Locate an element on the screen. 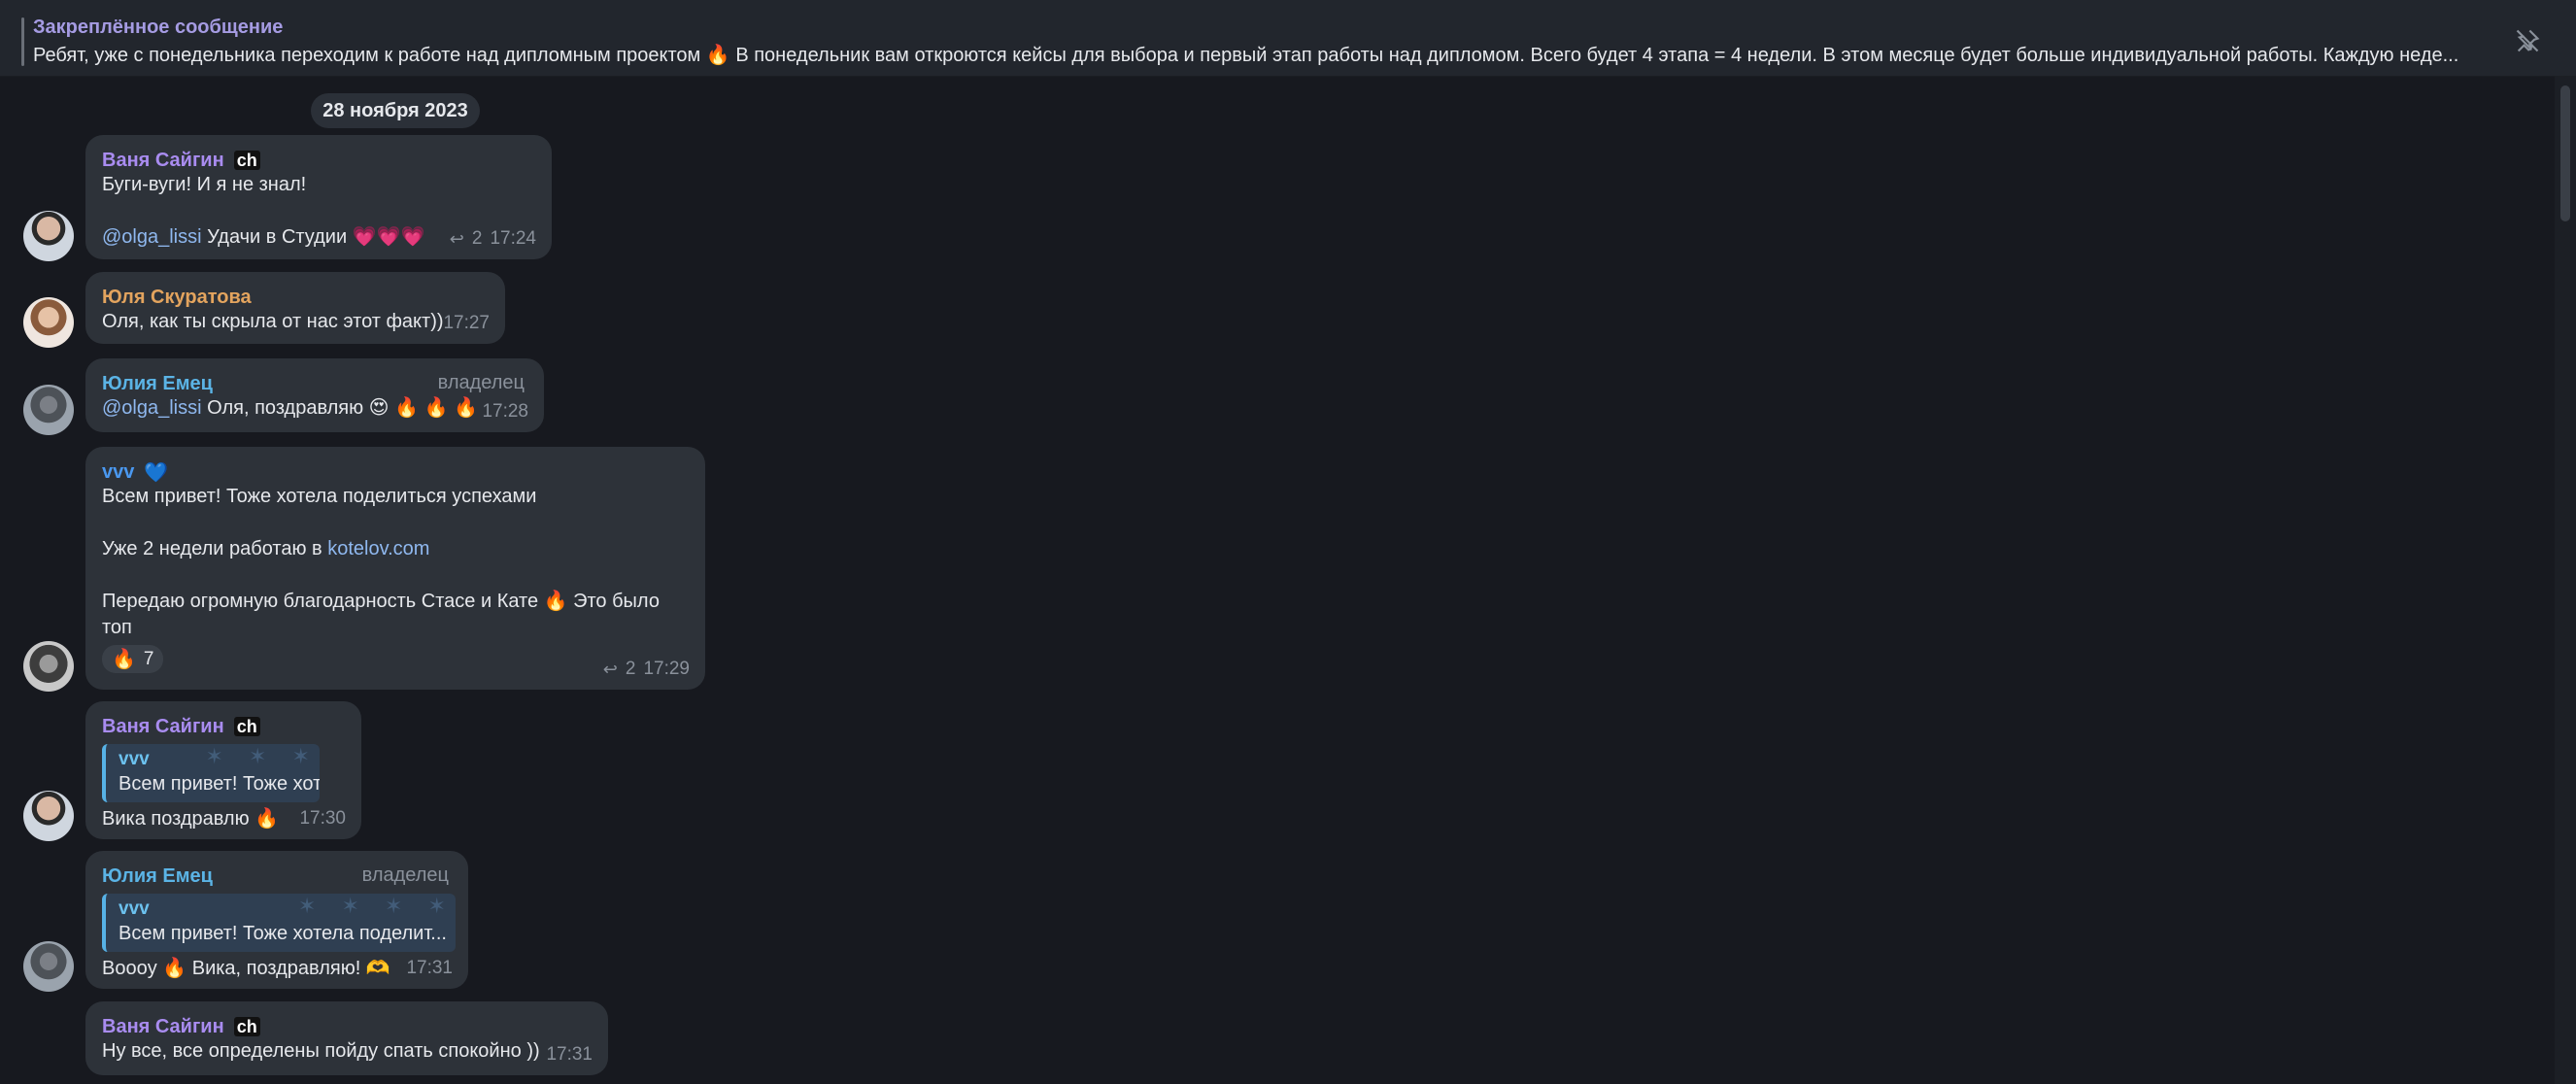  message-meta: 17:28 is located at coordinates (505, 412).